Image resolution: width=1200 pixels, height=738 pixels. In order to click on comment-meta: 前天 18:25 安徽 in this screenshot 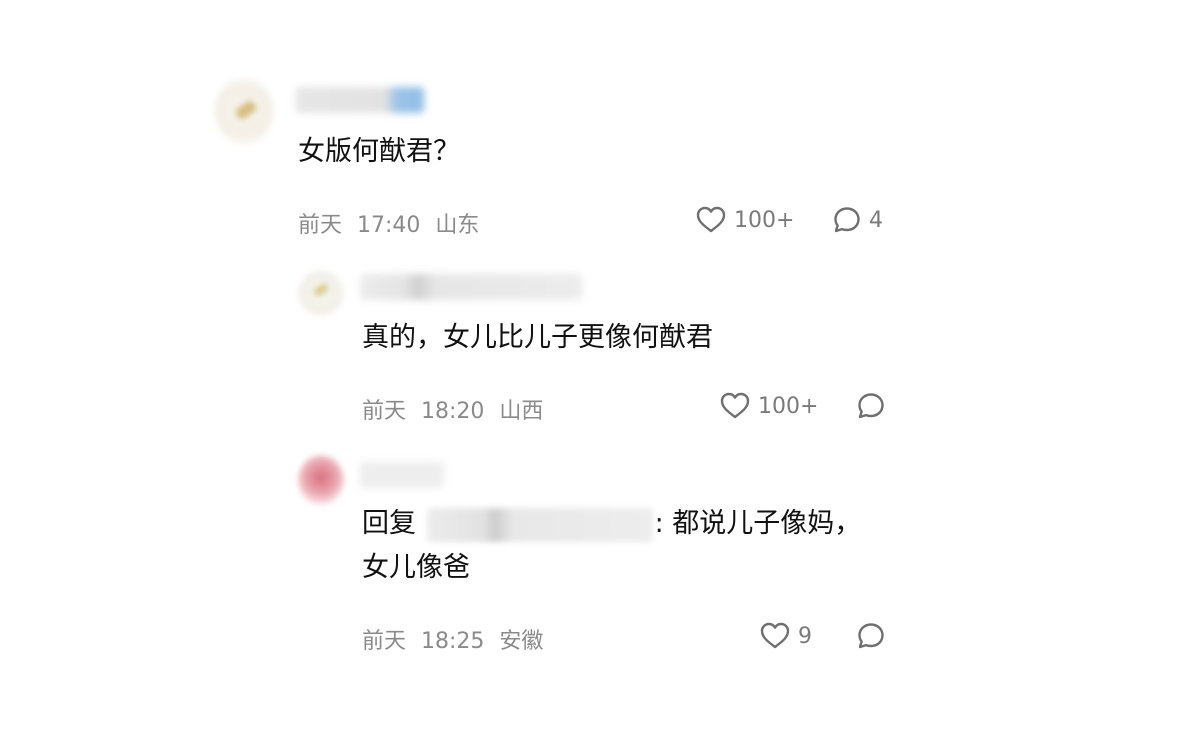, I will do `click(452, 639)`.